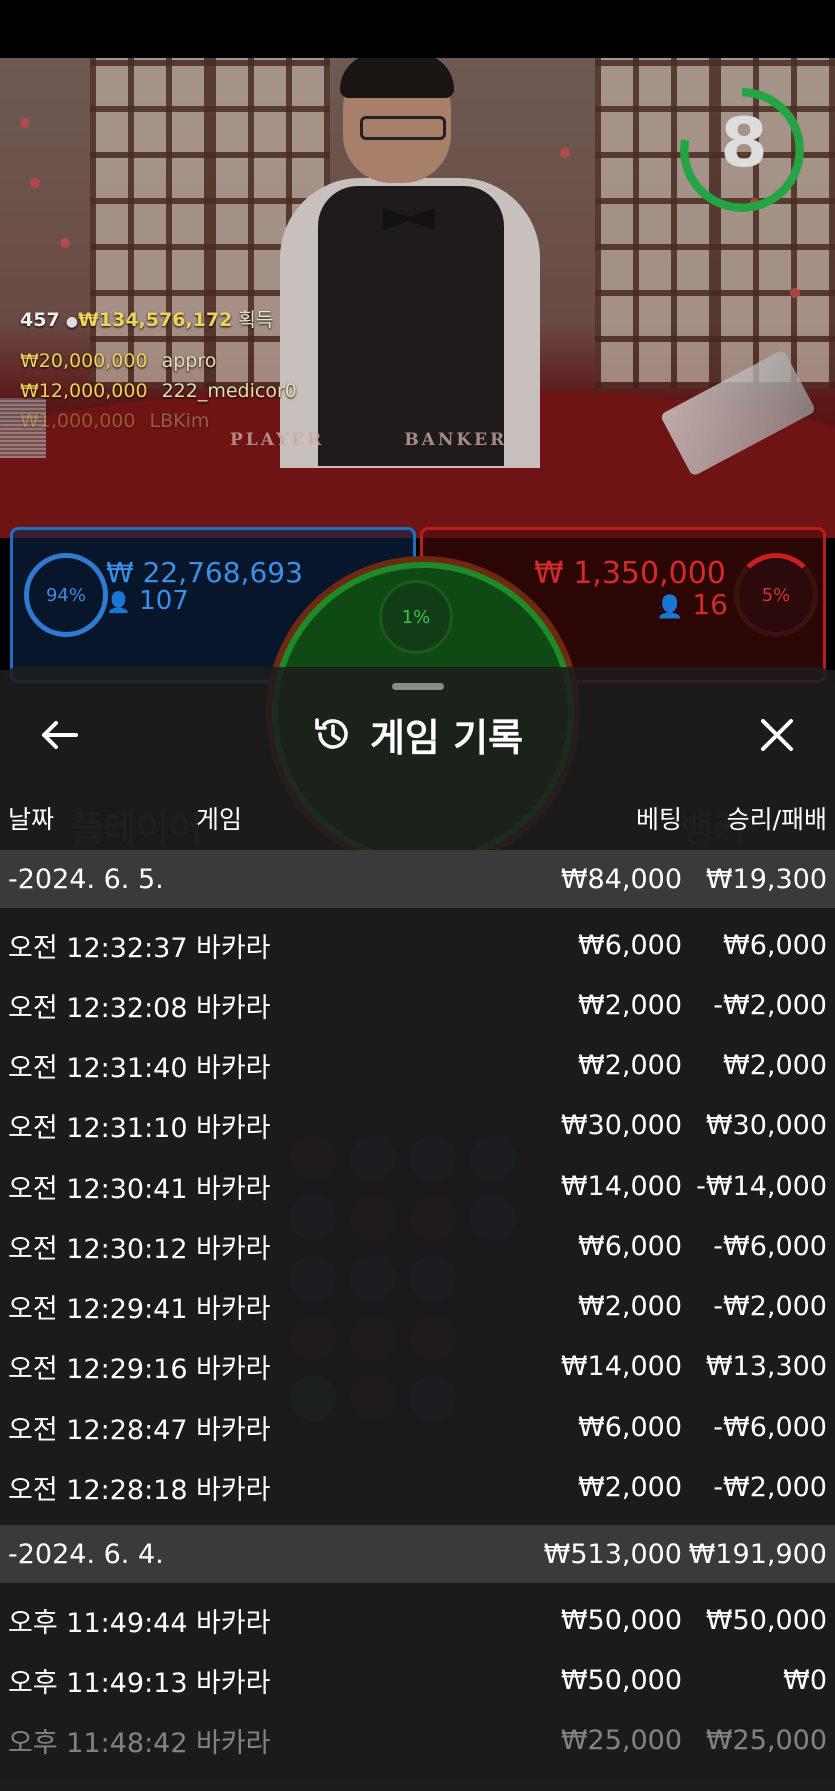  What do you see at coordinates (757, 1554) in the screenshot?
I see `group-result-total: ₩191,900` at bounding box center [757, 1554].